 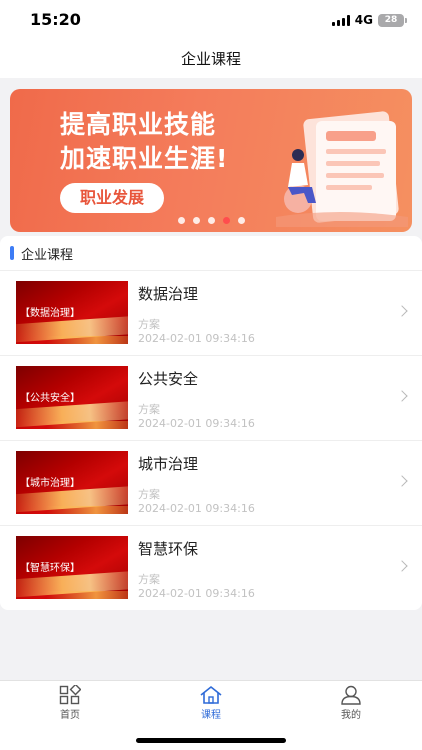 I want to click on thumbnail-tag: 【智慧环保】, so click(x=50, y=568).